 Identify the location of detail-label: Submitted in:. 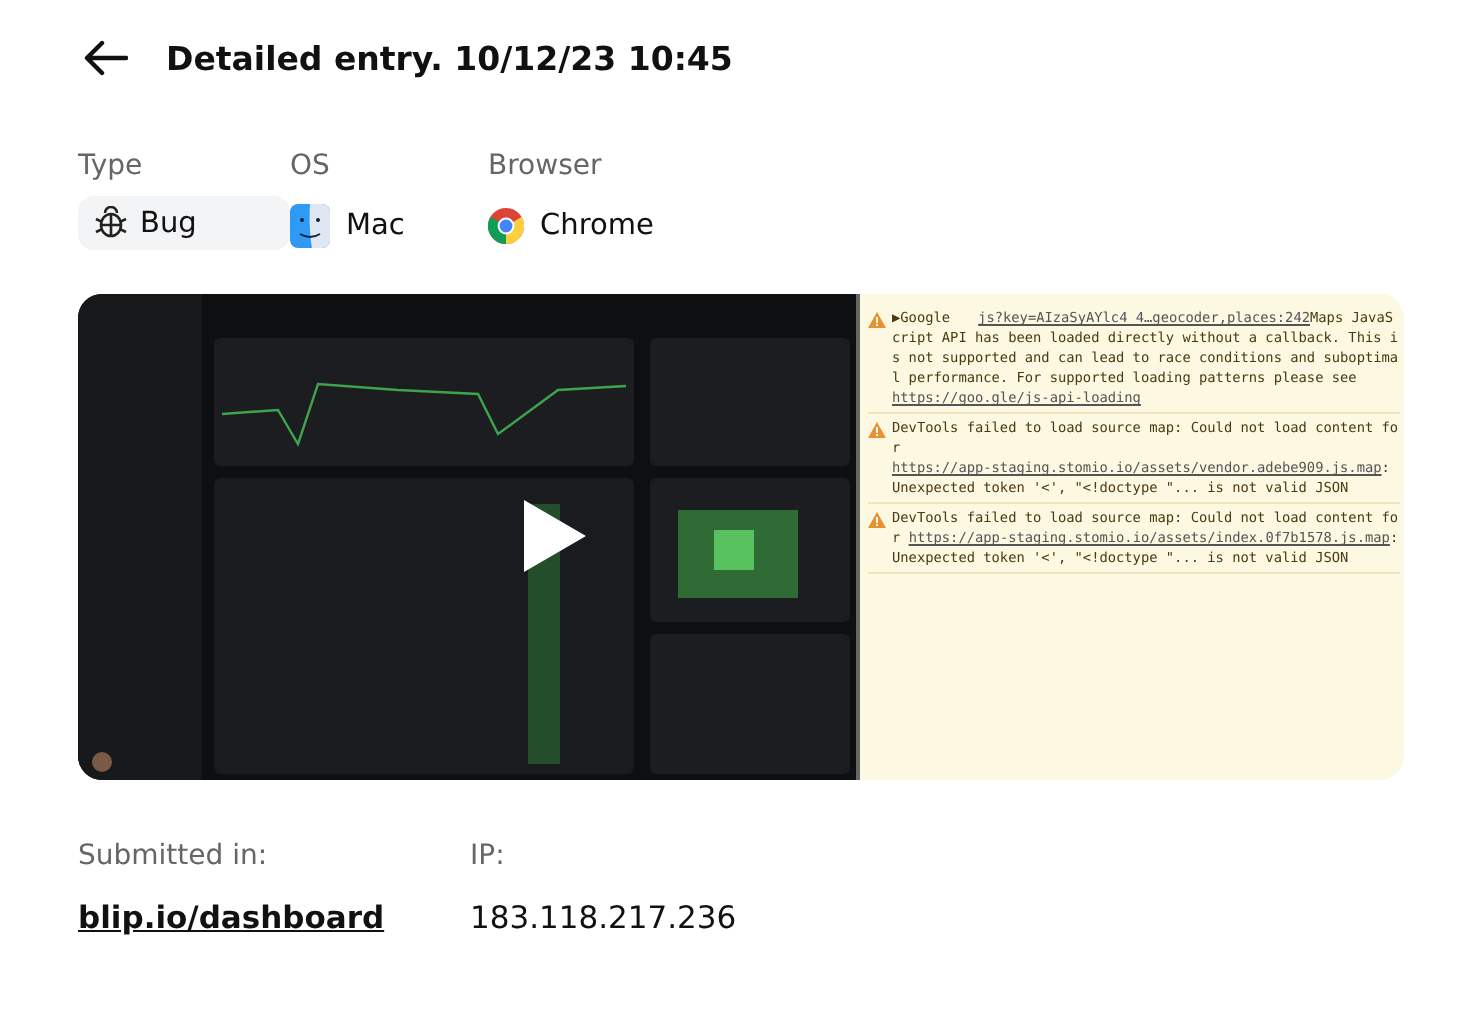
(174, 856).